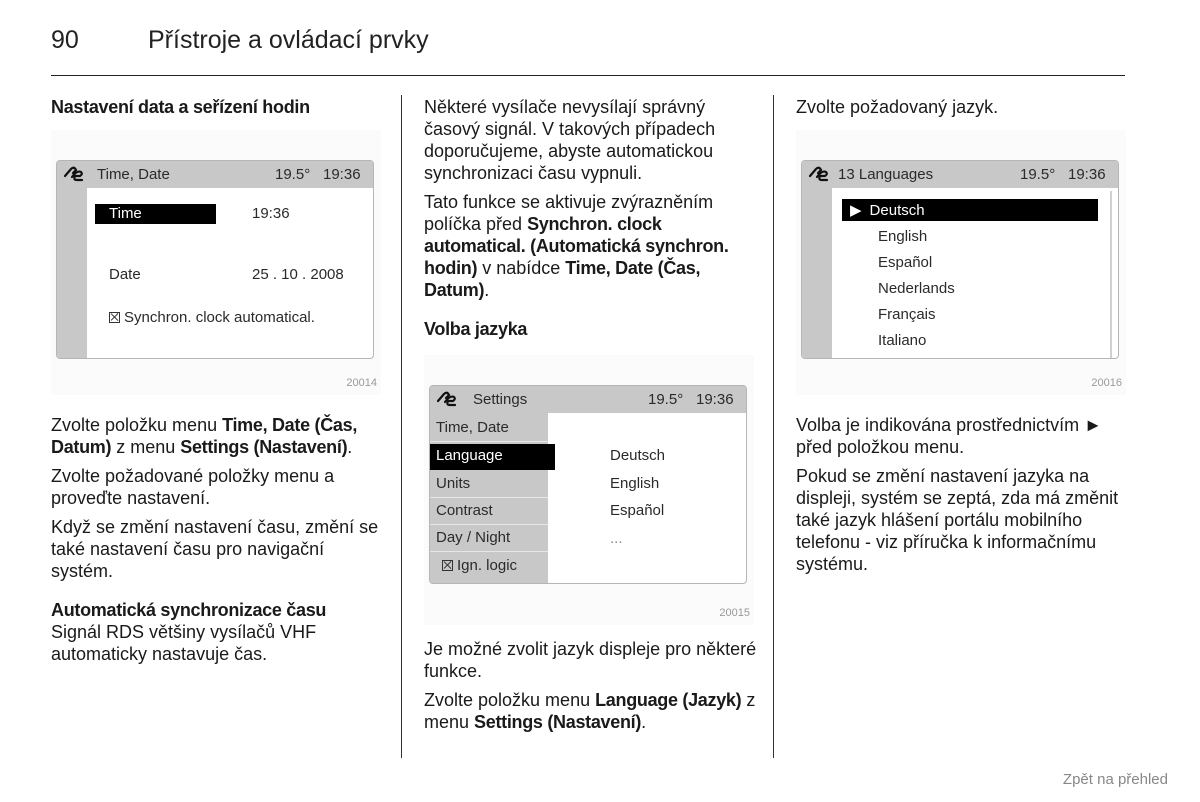 The width and height of the screenshot is (1200, 802). What do you see at coordinates (125, 274) in the screenshot?
I see `menu-item-date: Date` at bounding box center [125, 274].